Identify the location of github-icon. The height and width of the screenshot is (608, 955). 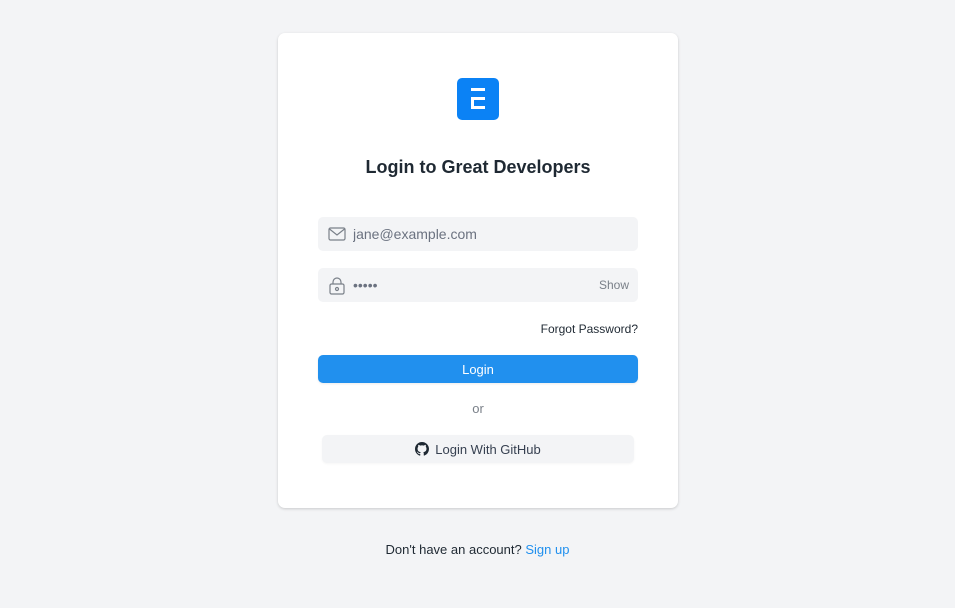
(422, 449).